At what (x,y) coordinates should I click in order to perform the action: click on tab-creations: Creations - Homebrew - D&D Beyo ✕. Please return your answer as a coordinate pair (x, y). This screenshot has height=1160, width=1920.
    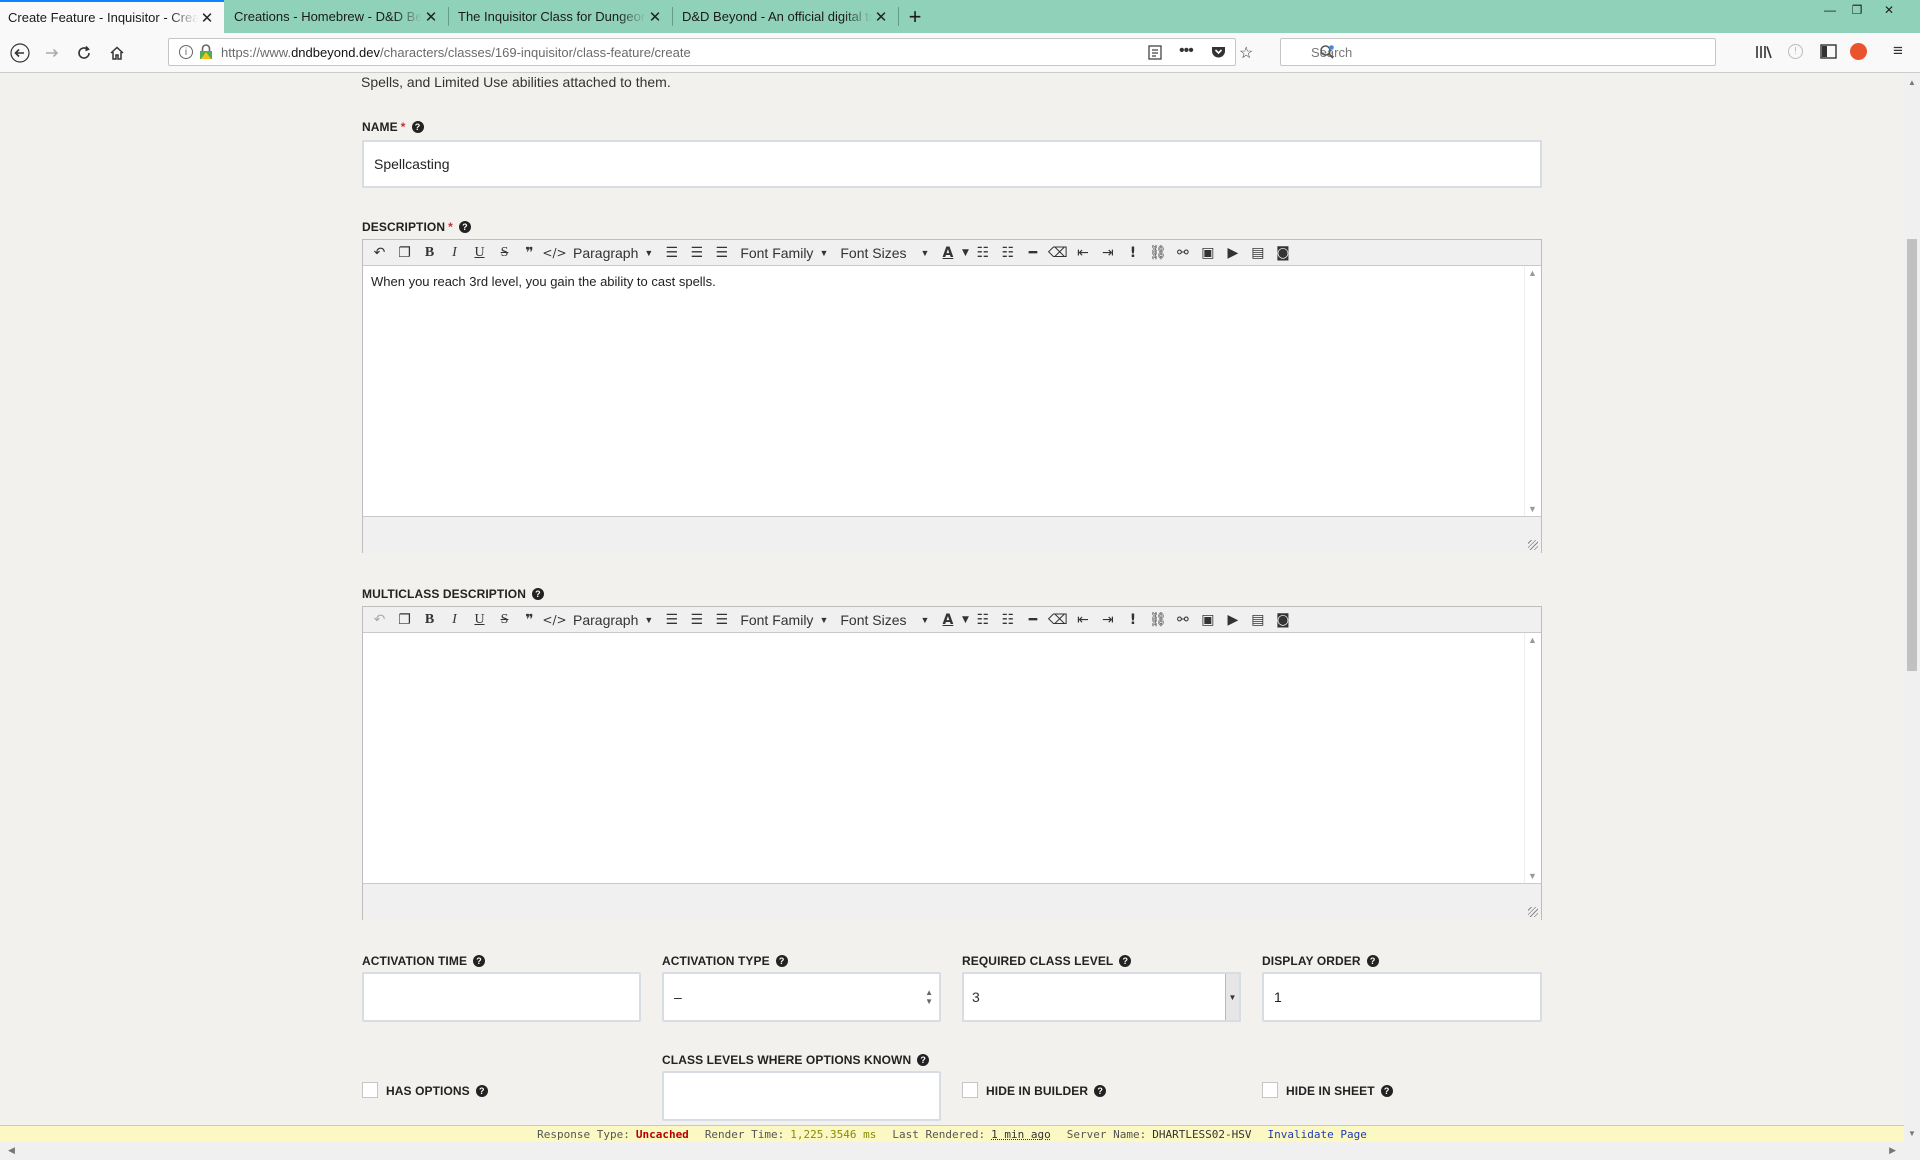
    Looking at the image, I should click on (337, 16).